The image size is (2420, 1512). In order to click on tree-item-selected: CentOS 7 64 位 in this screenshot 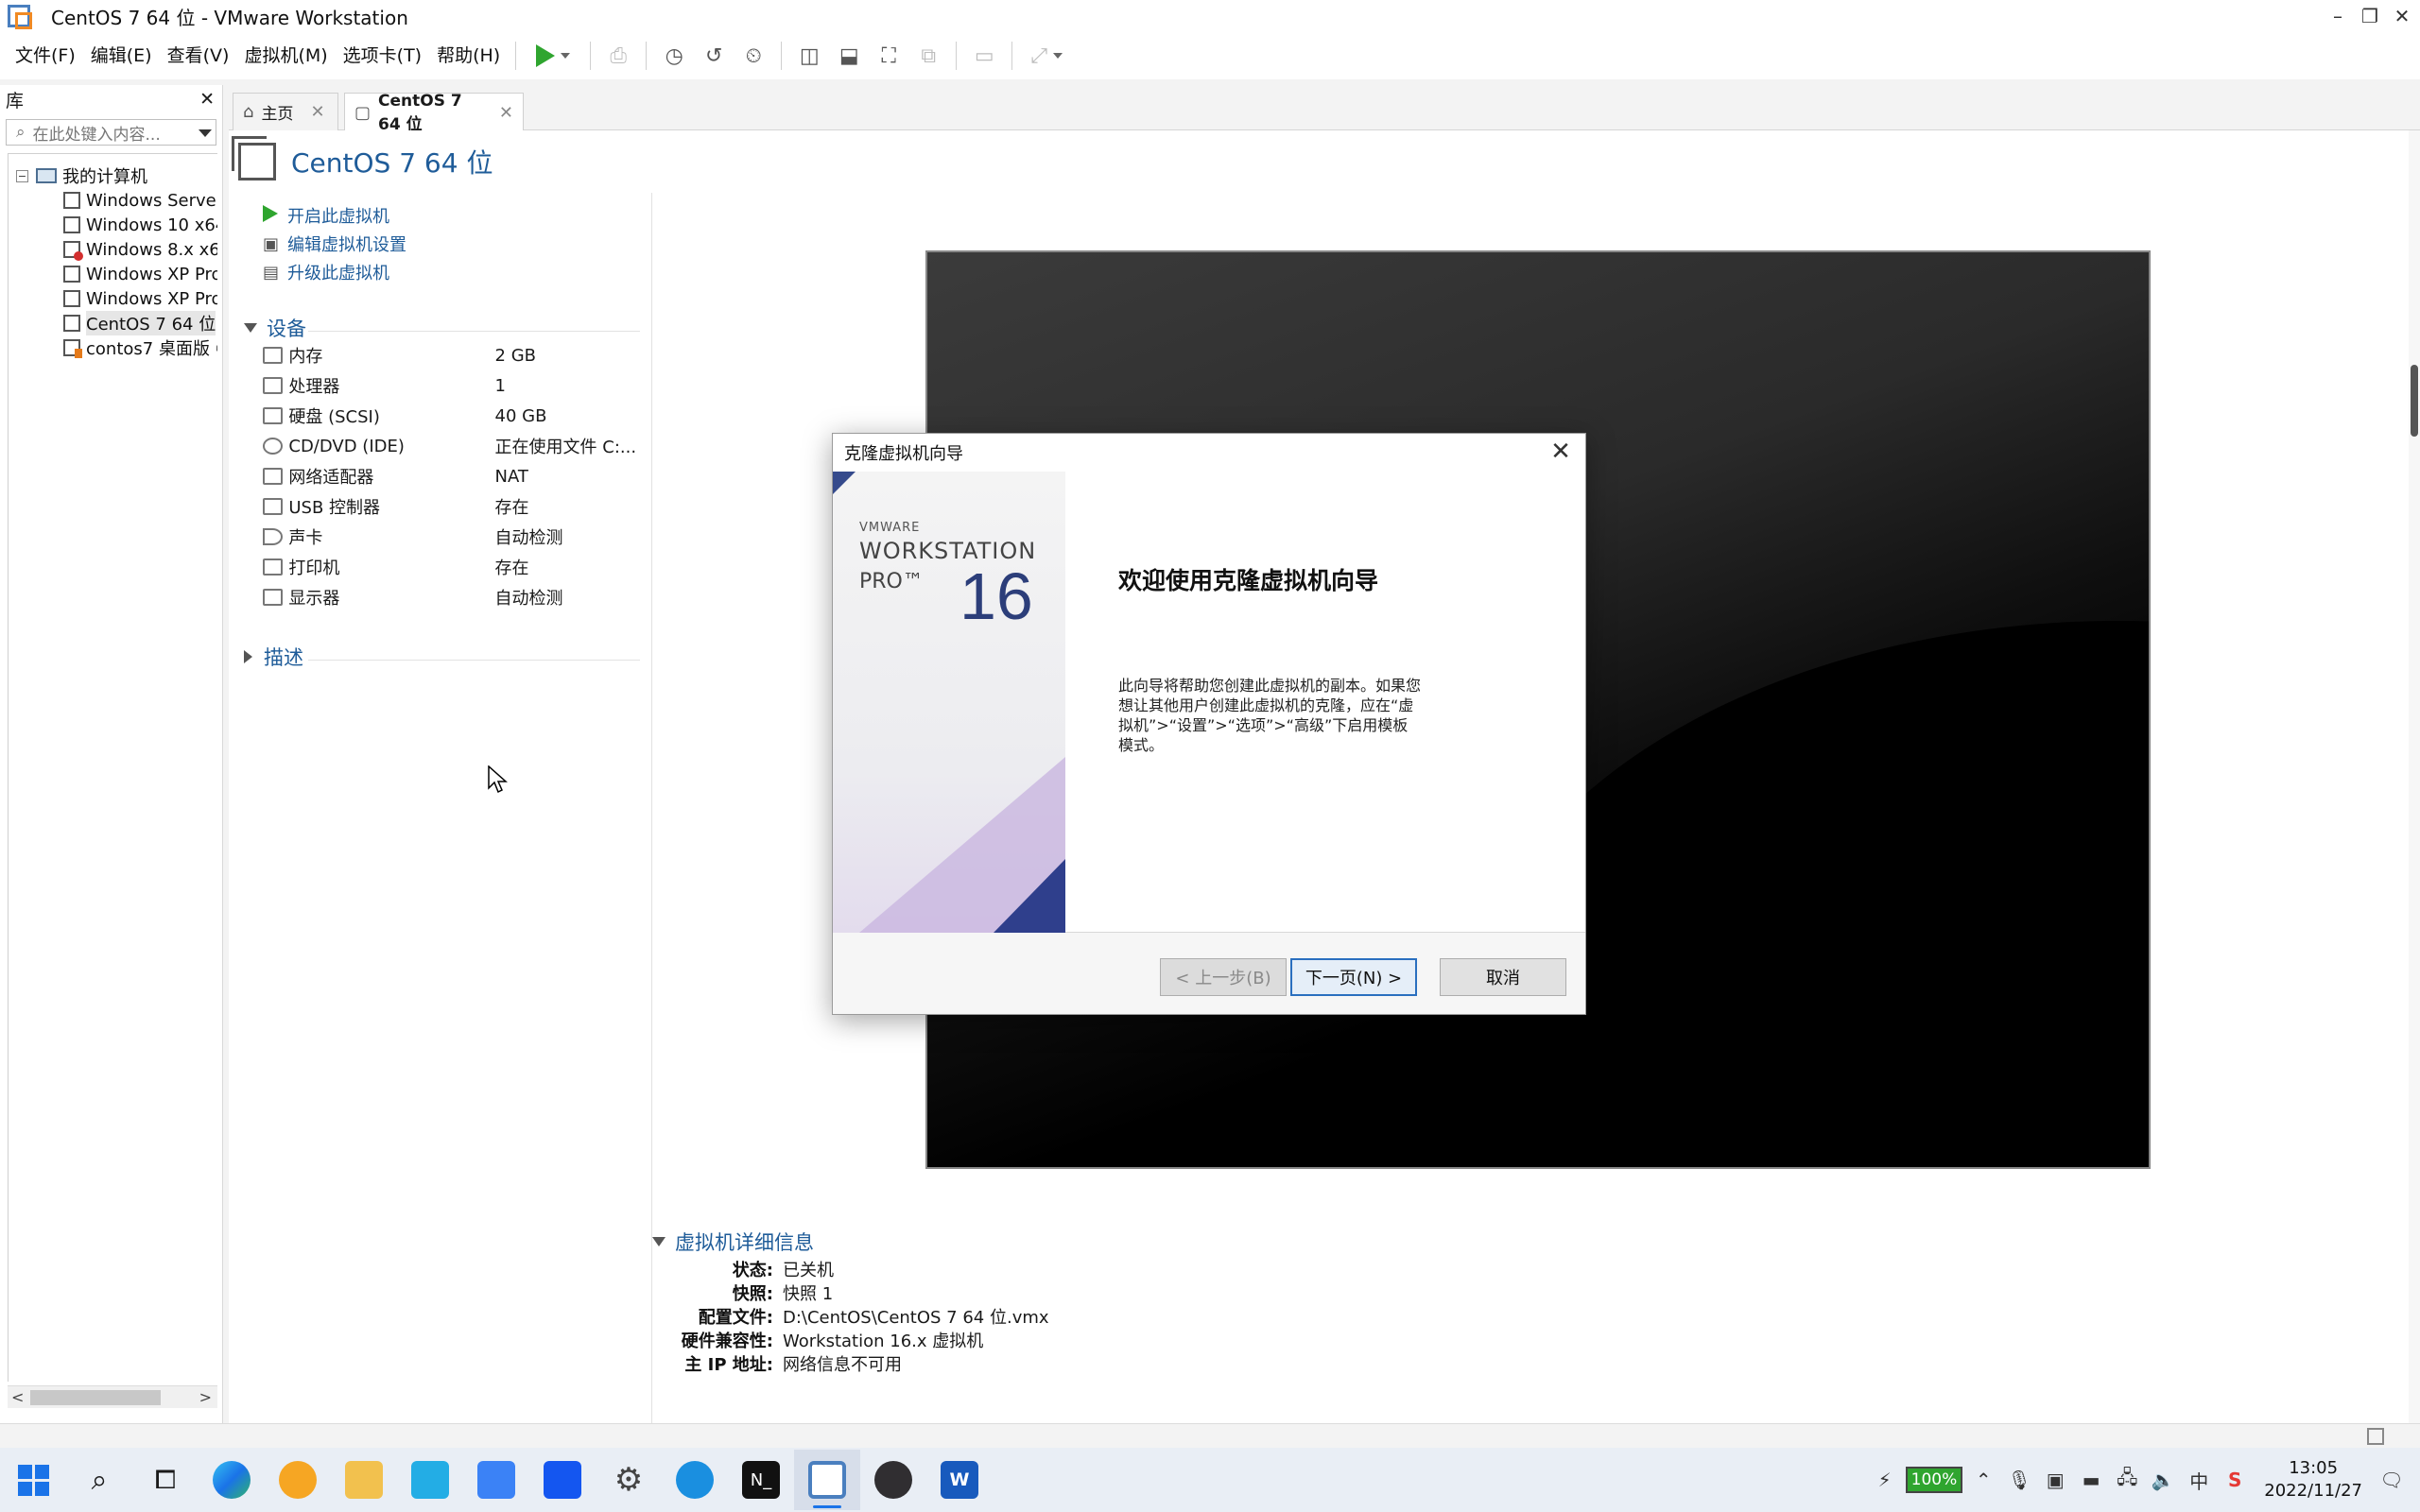, I will do `click(139, 323)`.